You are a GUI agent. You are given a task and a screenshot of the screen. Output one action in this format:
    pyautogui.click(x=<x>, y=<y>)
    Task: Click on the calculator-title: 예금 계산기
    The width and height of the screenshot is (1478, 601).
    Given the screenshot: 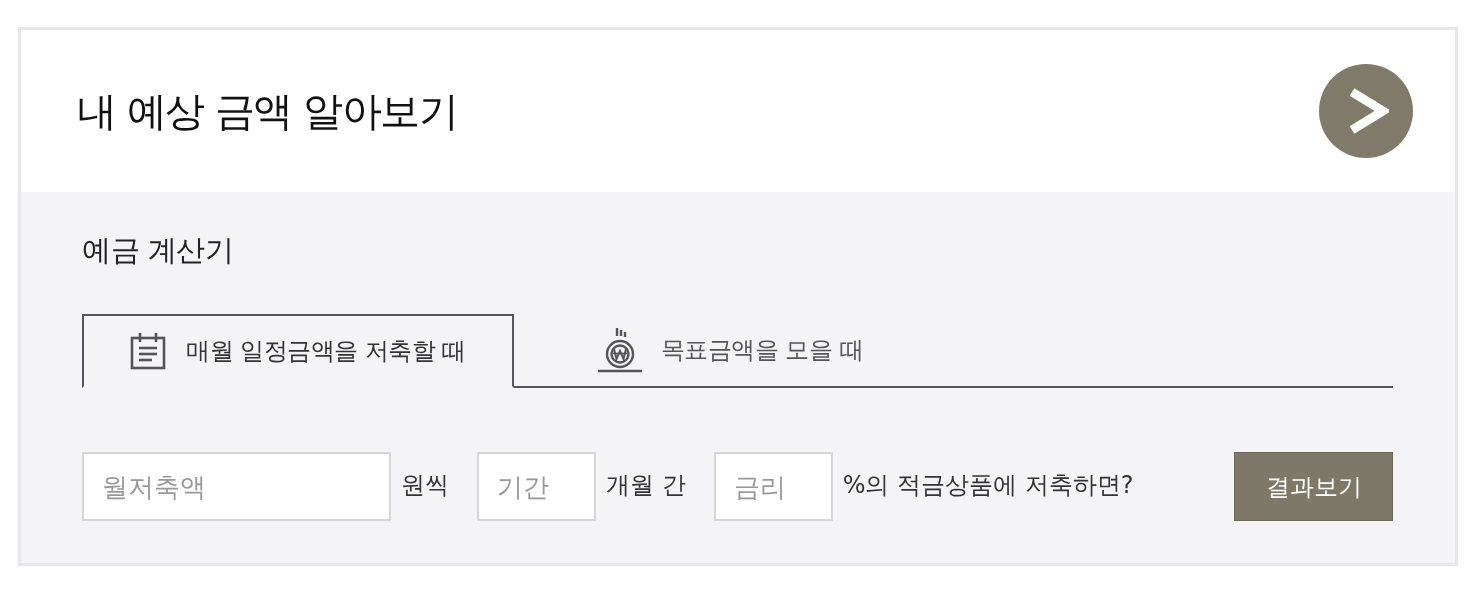 What is the action you would take?
    pyautogui.click(x=158, y=250)
    